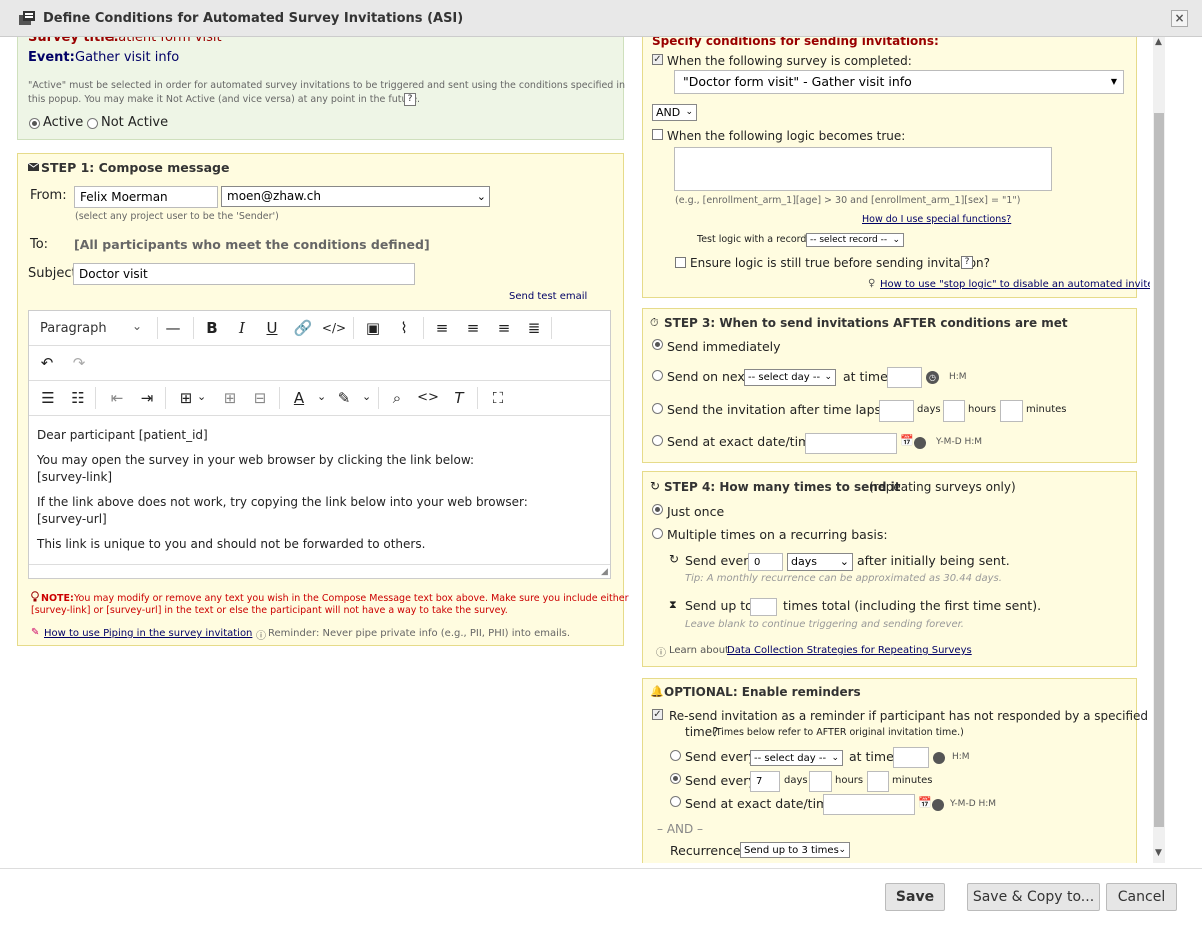 The width and height of the screenshot is (1202, 939). Describe the element at coordinates (855, 240) in the screenshot. I see `record-select: -- select record -- ⌄` at that location.